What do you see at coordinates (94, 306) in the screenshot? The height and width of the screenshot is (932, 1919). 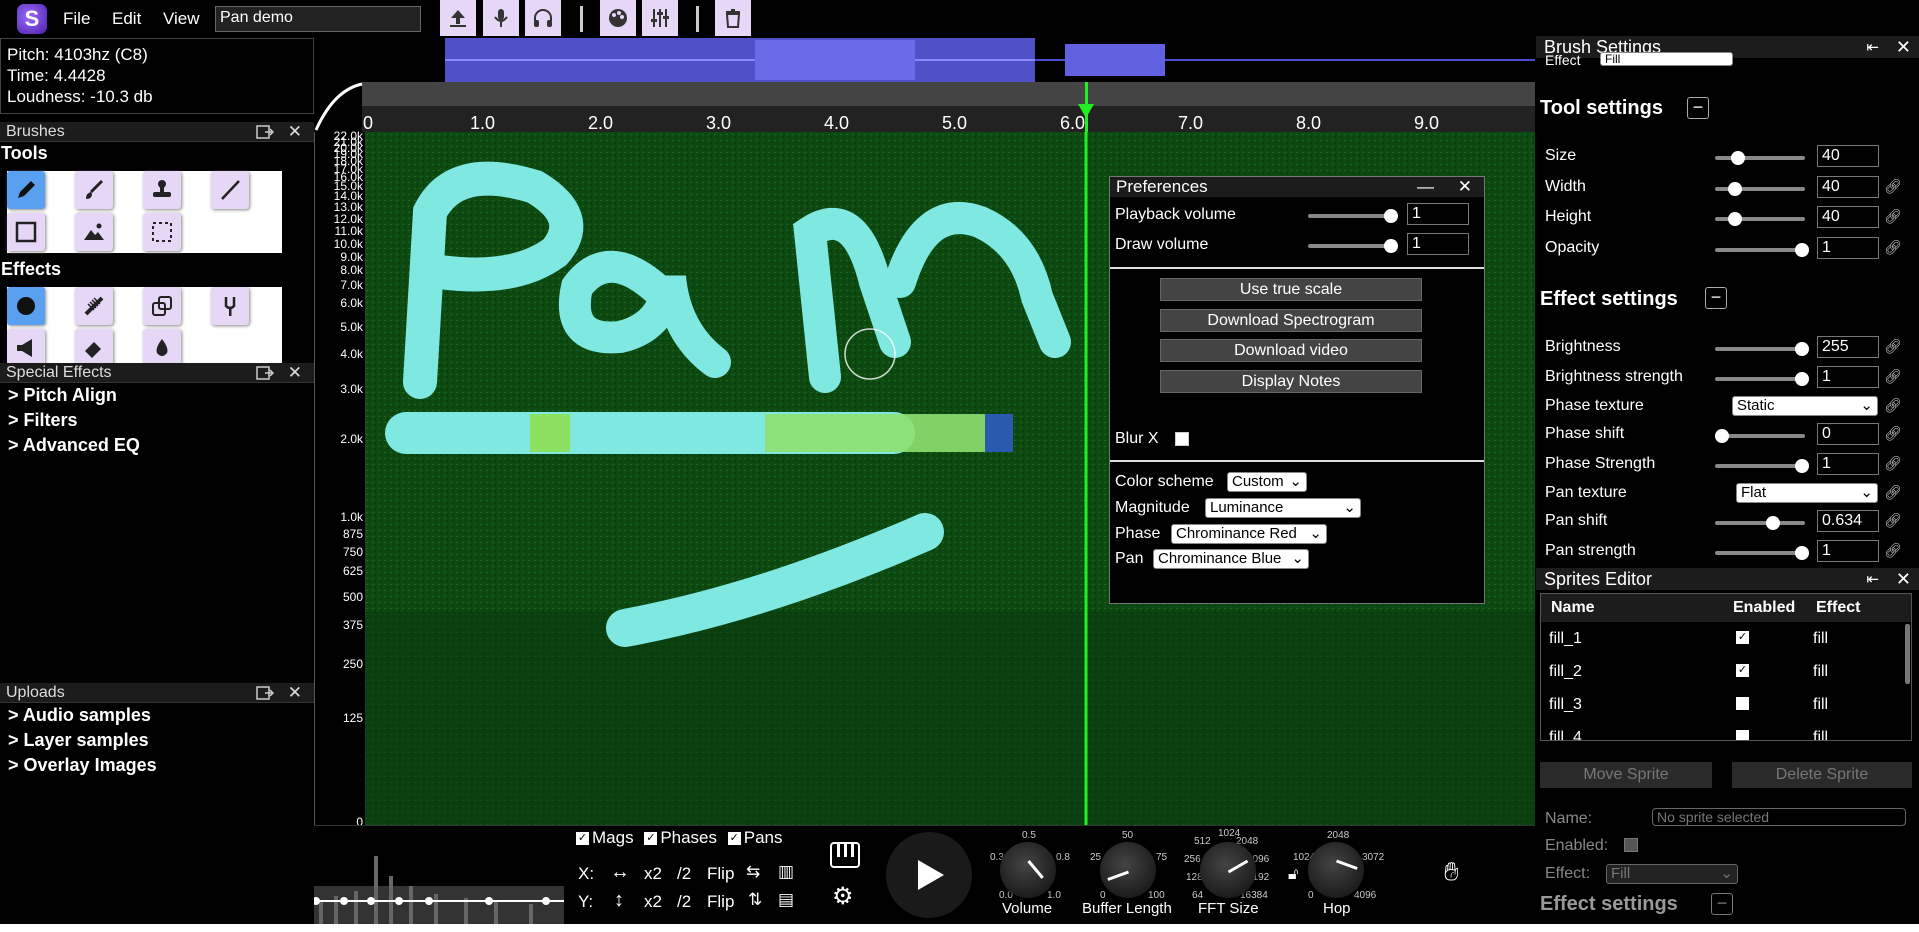 I see `effect-comb` at bounding box center [94, 306].